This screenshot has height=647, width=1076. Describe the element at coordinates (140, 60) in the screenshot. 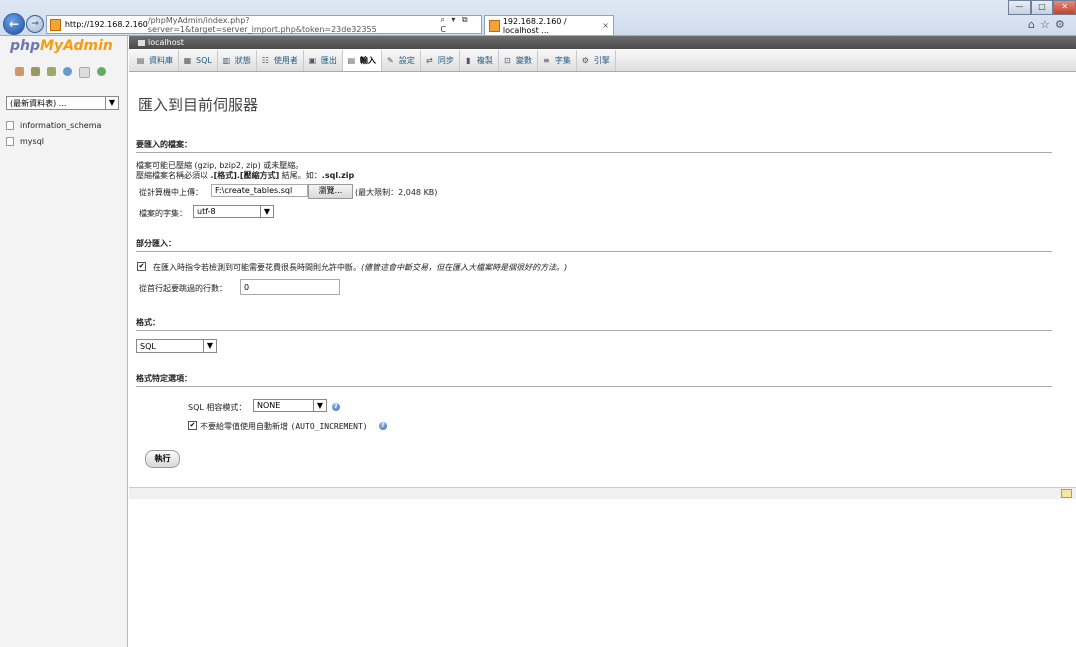

I see `database-icon: ▤` at that location.